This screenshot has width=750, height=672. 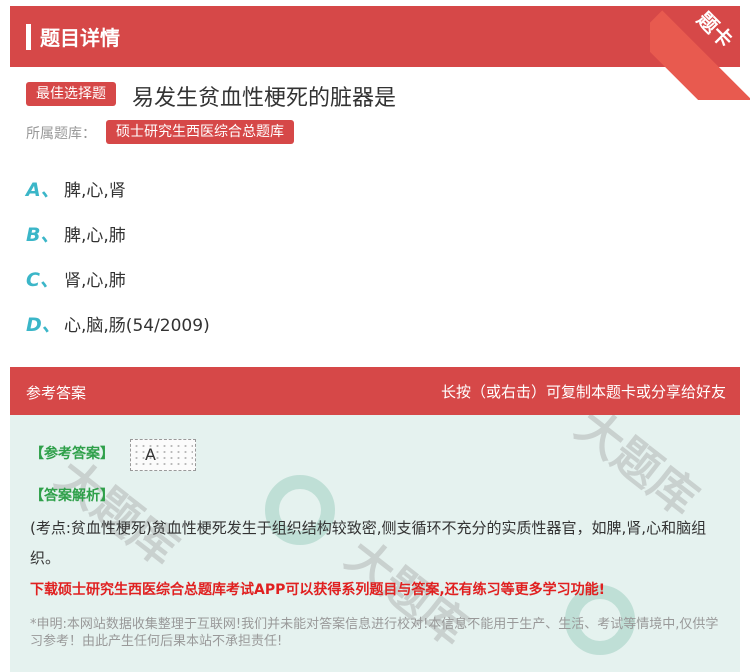 I want to click on reference-answer-image: A, so click(x=163, y=455).